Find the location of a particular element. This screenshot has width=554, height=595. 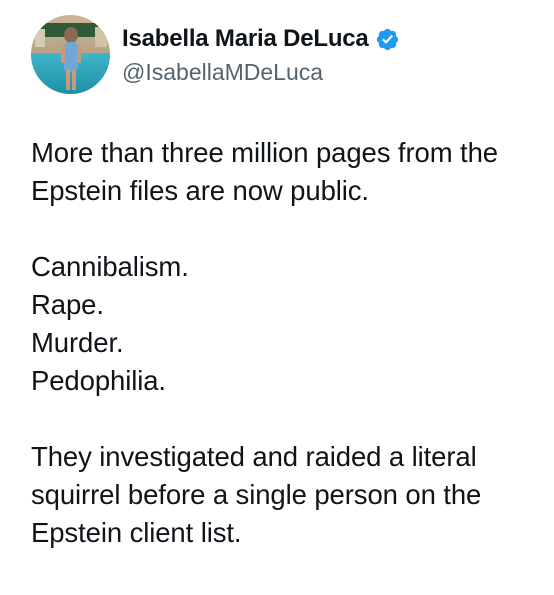

author-display-name: Isabella Maria DeLuca is located at coordinates (245, 39).